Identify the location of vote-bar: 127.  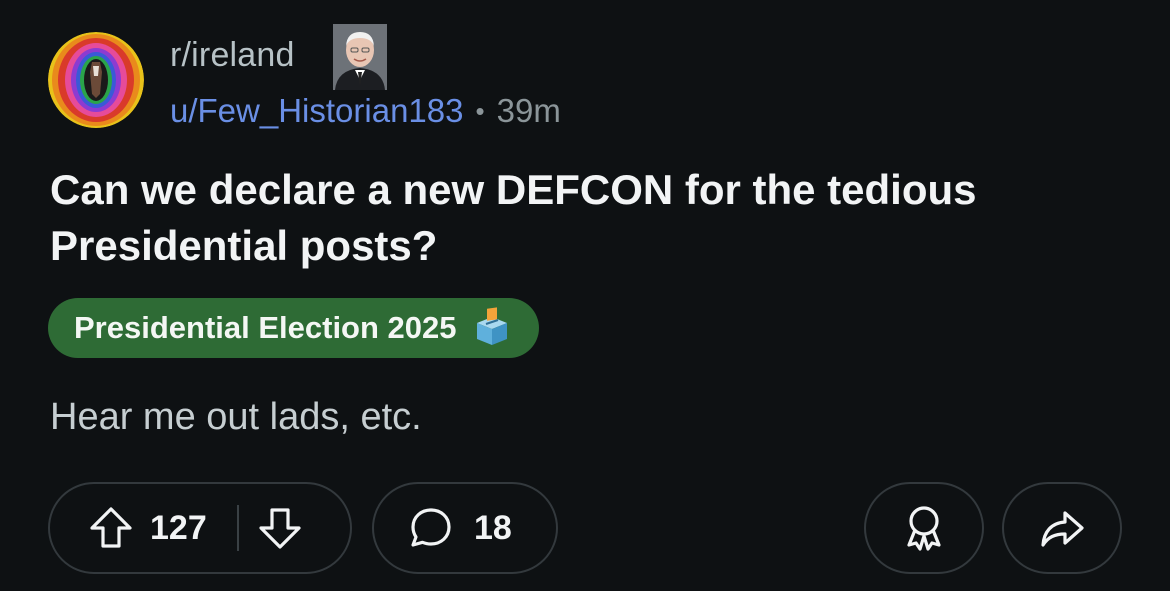
(200, 528).